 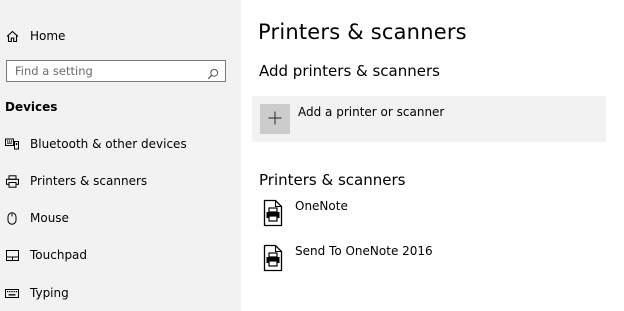 What do you see at coordinates (332, 180) in the screenshot?
I see `printers-list-heading: Printers & scanners` at bounding box center [332, 180].